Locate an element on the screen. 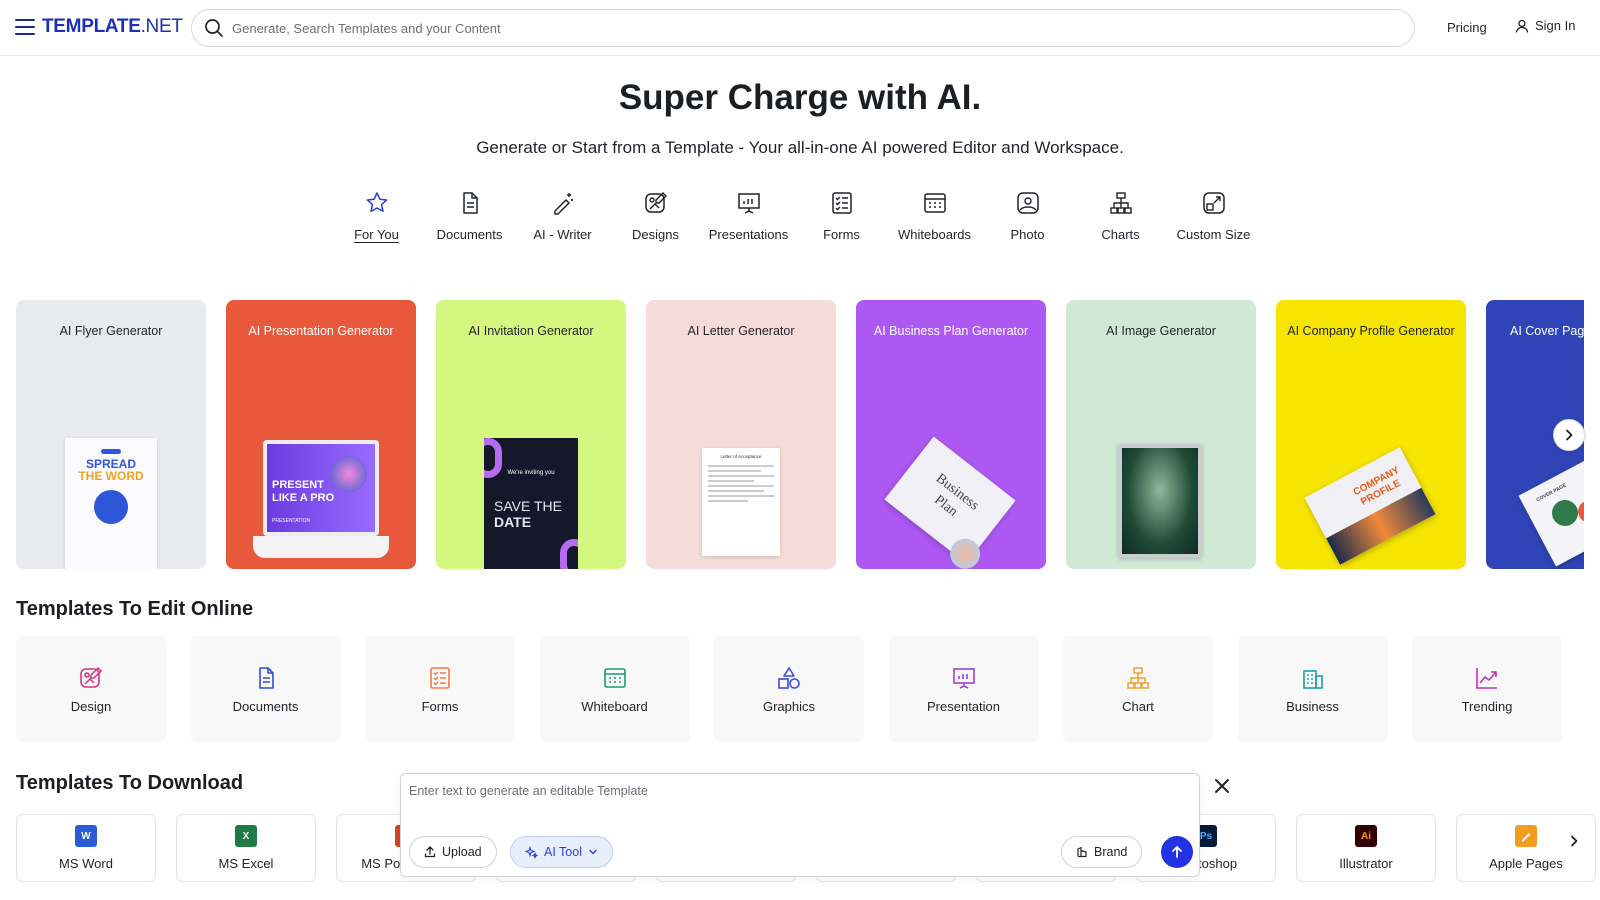 The image size is (1600, 900). download-next-button is located at coordinates (1574, 841).